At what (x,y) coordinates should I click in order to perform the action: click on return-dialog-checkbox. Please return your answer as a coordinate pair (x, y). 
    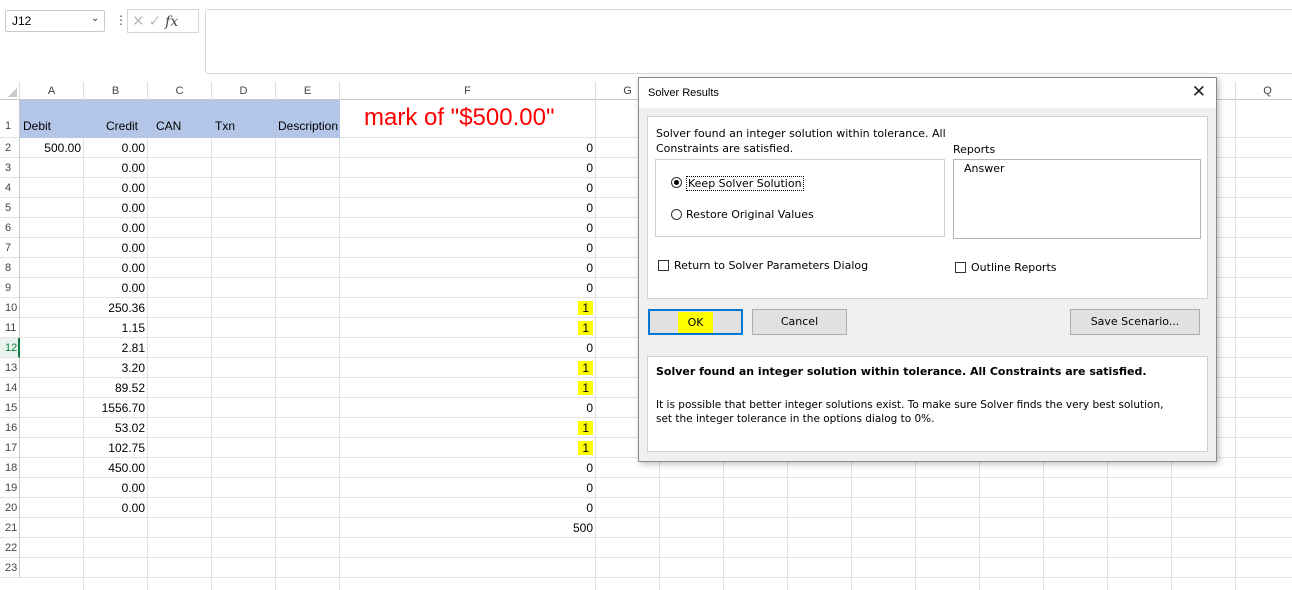
    Looking at the image, I should click on (663, 265).